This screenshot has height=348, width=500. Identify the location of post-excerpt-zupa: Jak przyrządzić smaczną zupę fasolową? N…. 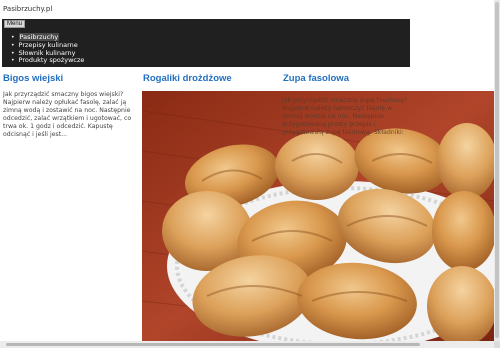
(345, 116).